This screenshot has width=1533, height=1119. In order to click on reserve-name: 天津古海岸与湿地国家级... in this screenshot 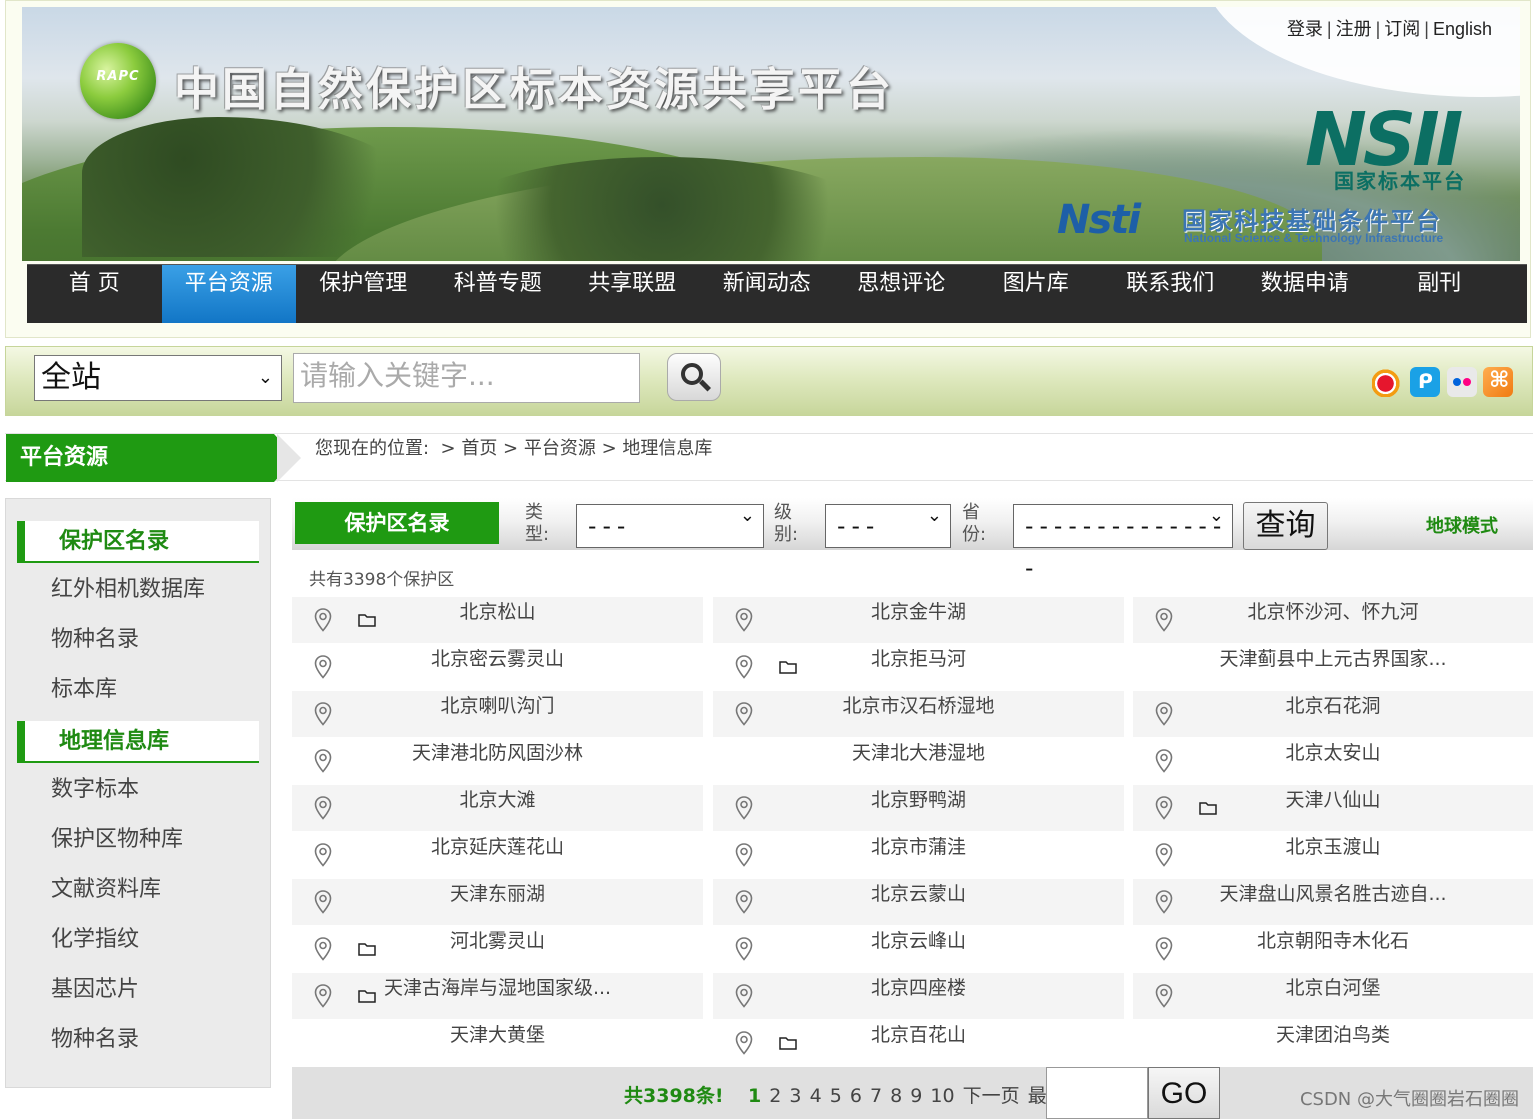, I will do `click(497, 986)`.